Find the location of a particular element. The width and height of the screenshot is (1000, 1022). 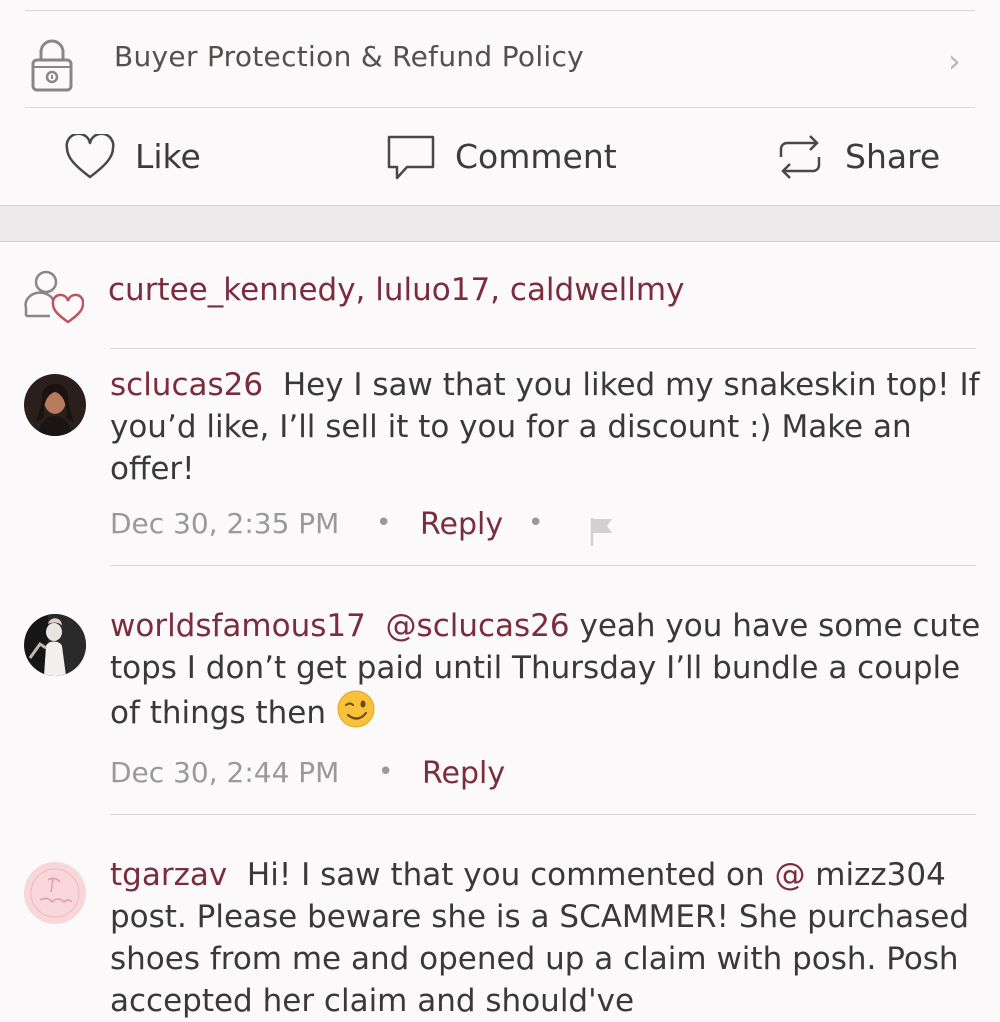

heart-icon is located at coordinates (90, 156).